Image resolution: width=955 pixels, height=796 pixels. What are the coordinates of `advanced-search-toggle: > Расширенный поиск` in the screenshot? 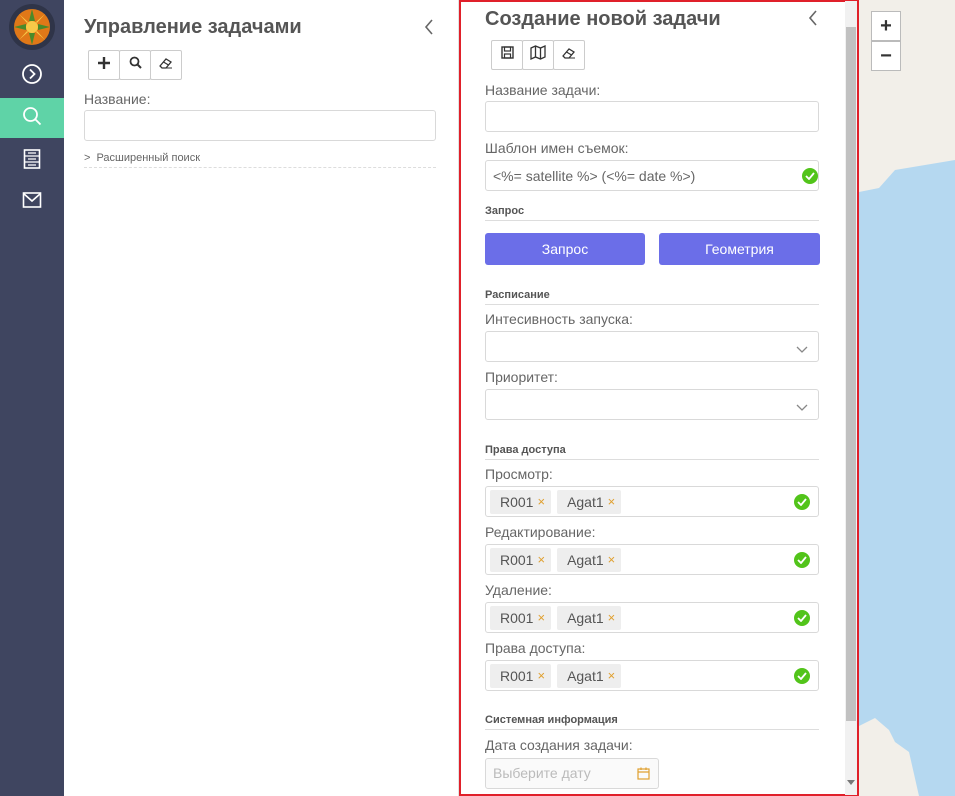 It's located at (260, 160).